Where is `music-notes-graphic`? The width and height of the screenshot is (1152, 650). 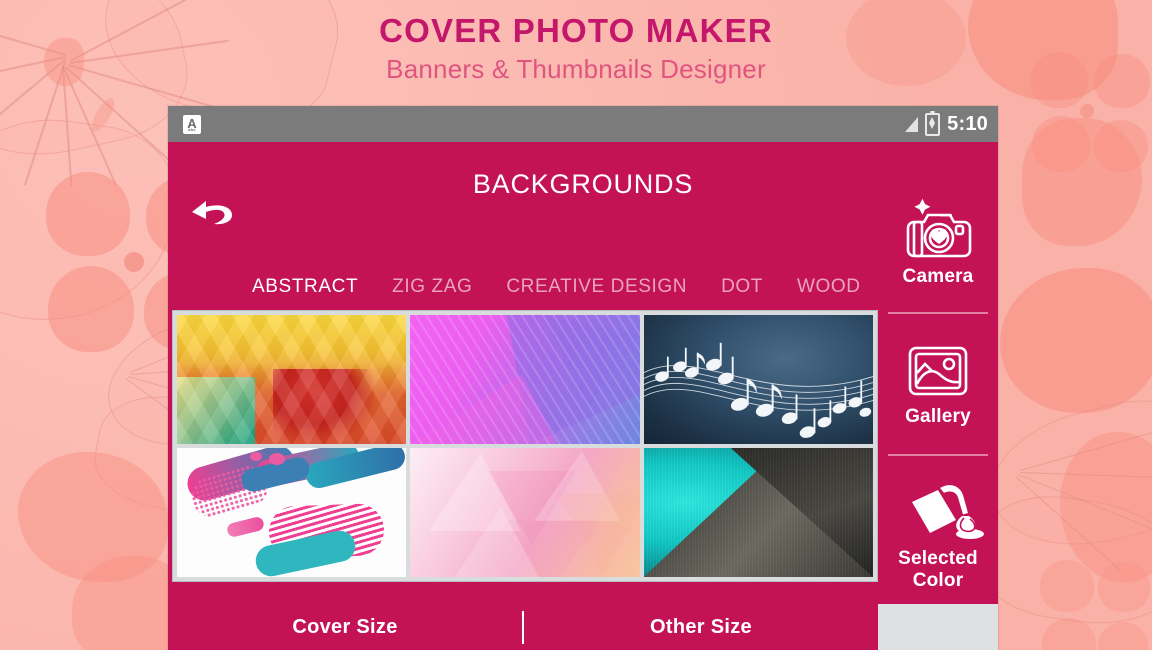
music-notes-graphic is located at coordinates (758, 390).